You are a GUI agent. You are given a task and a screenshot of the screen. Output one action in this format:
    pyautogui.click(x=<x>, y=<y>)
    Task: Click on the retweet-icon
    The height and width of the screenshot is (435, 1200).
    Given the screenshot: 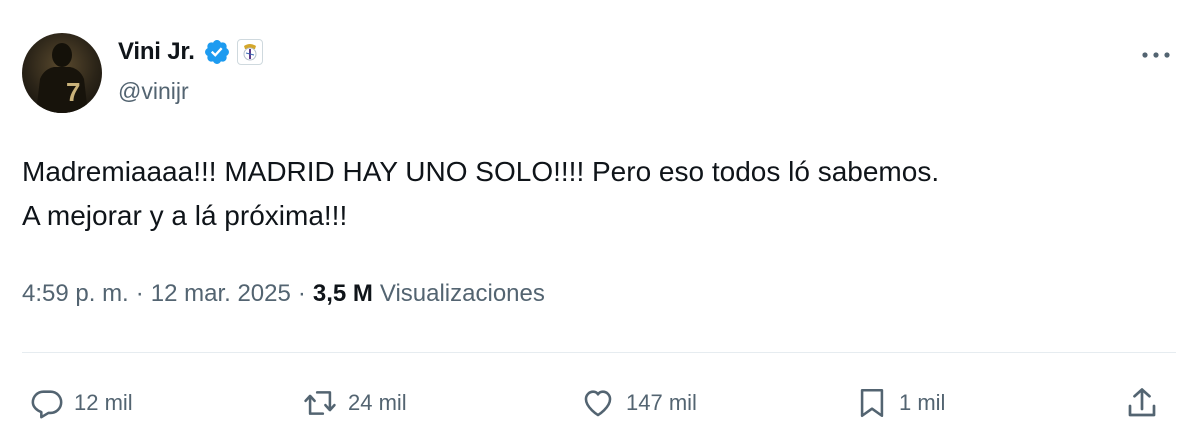 What is the action you would take?
    pyautogui.click(x=320, y=403)
    